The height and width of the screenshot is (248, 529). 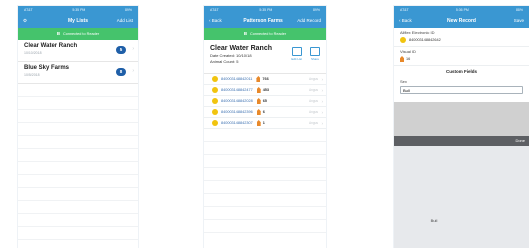 What do you see at coordinates (265, 112) in the screenshot?
I see `record-row: 840003148842396 6 Angus ›` at bounding box center [265, 112].